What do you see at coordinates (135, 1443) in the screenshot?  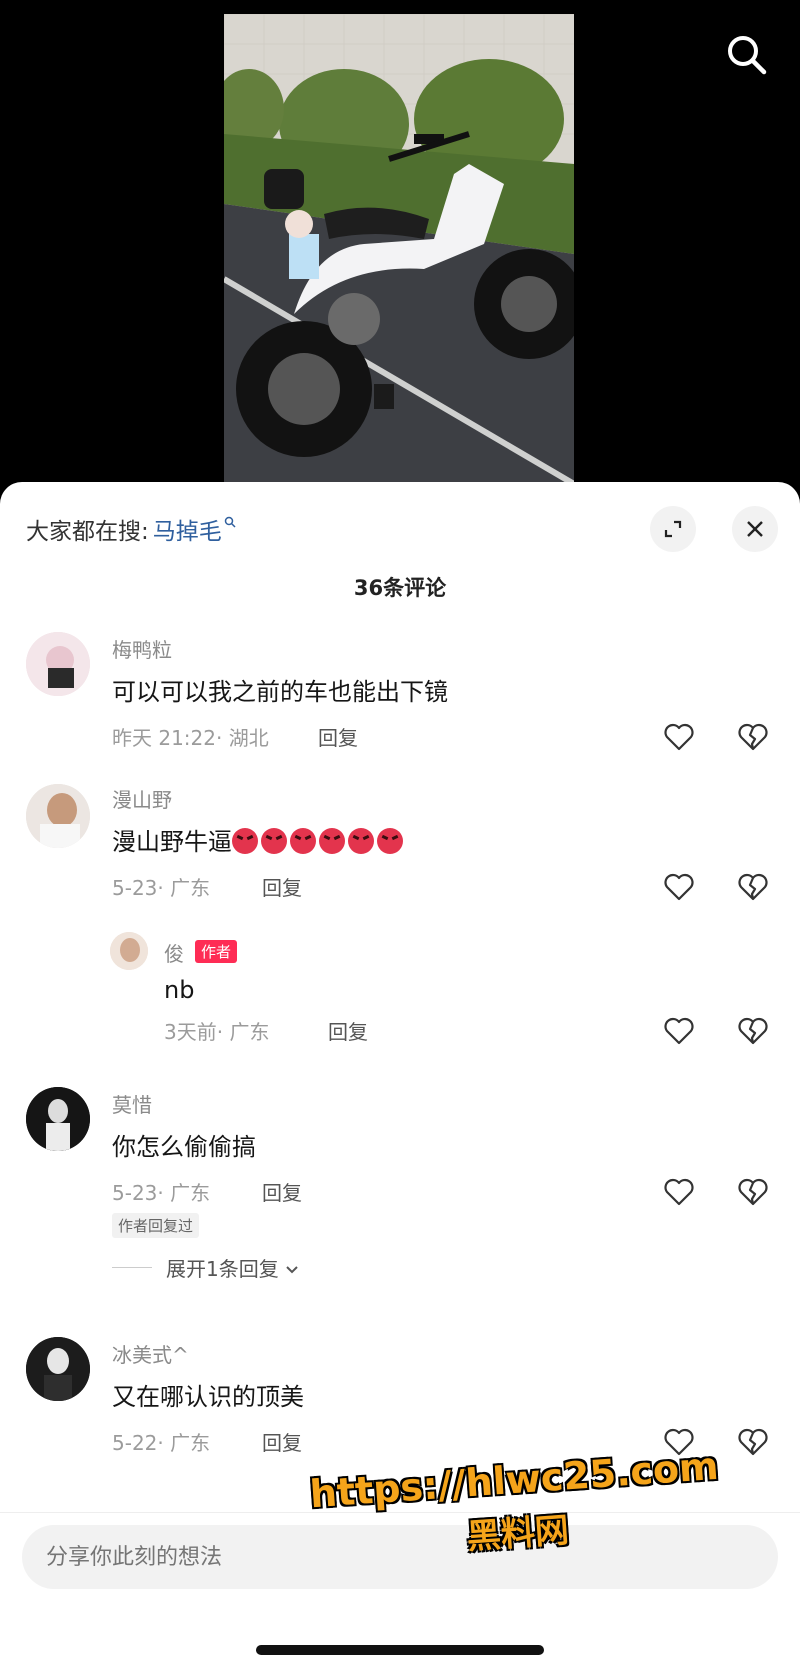 I see `comment-time: 5-22` at bounding box center [135, 1443].